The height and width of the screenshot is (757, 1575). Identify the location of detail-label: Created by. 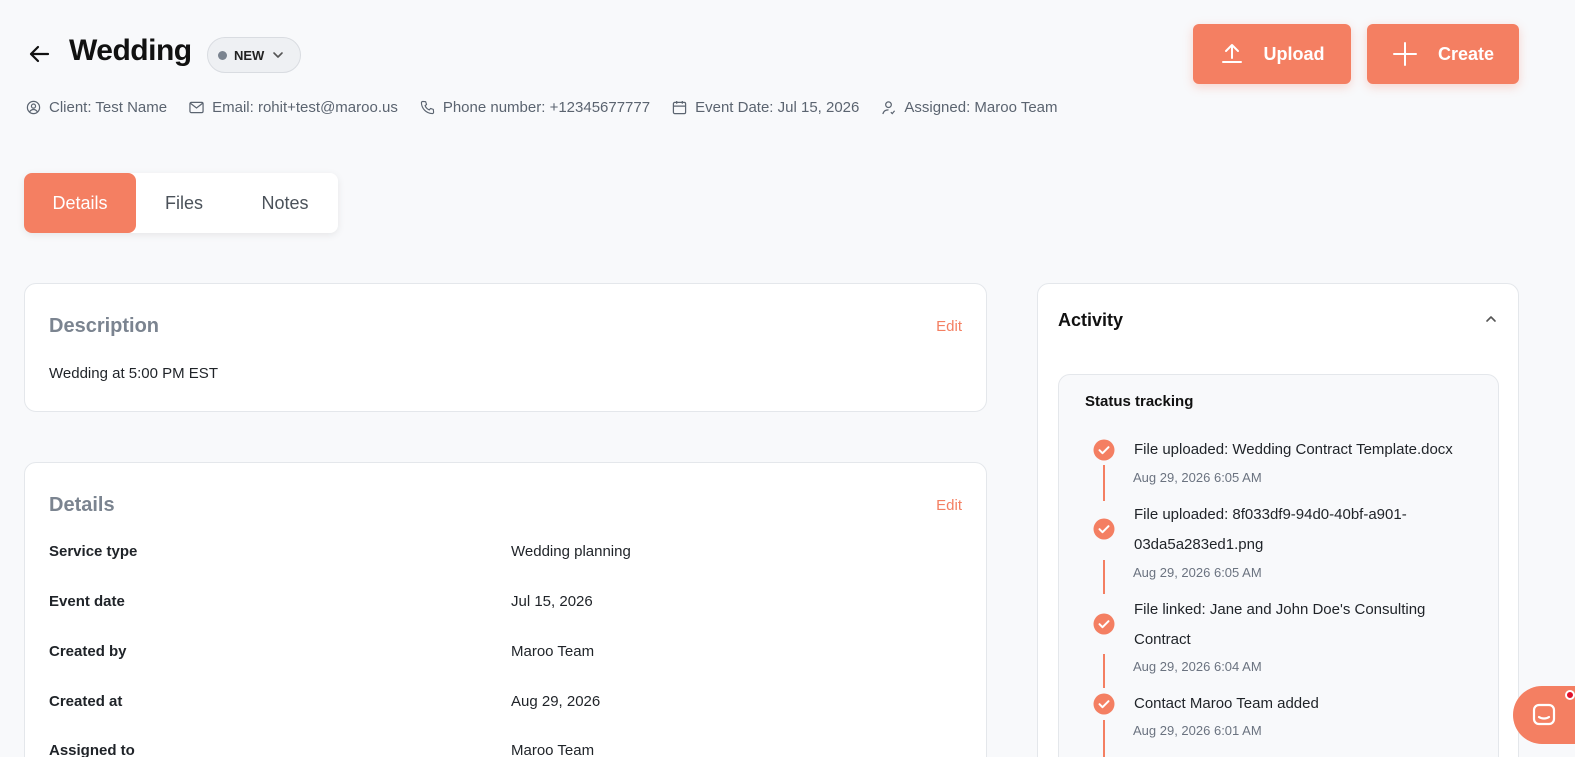
(88, 651).